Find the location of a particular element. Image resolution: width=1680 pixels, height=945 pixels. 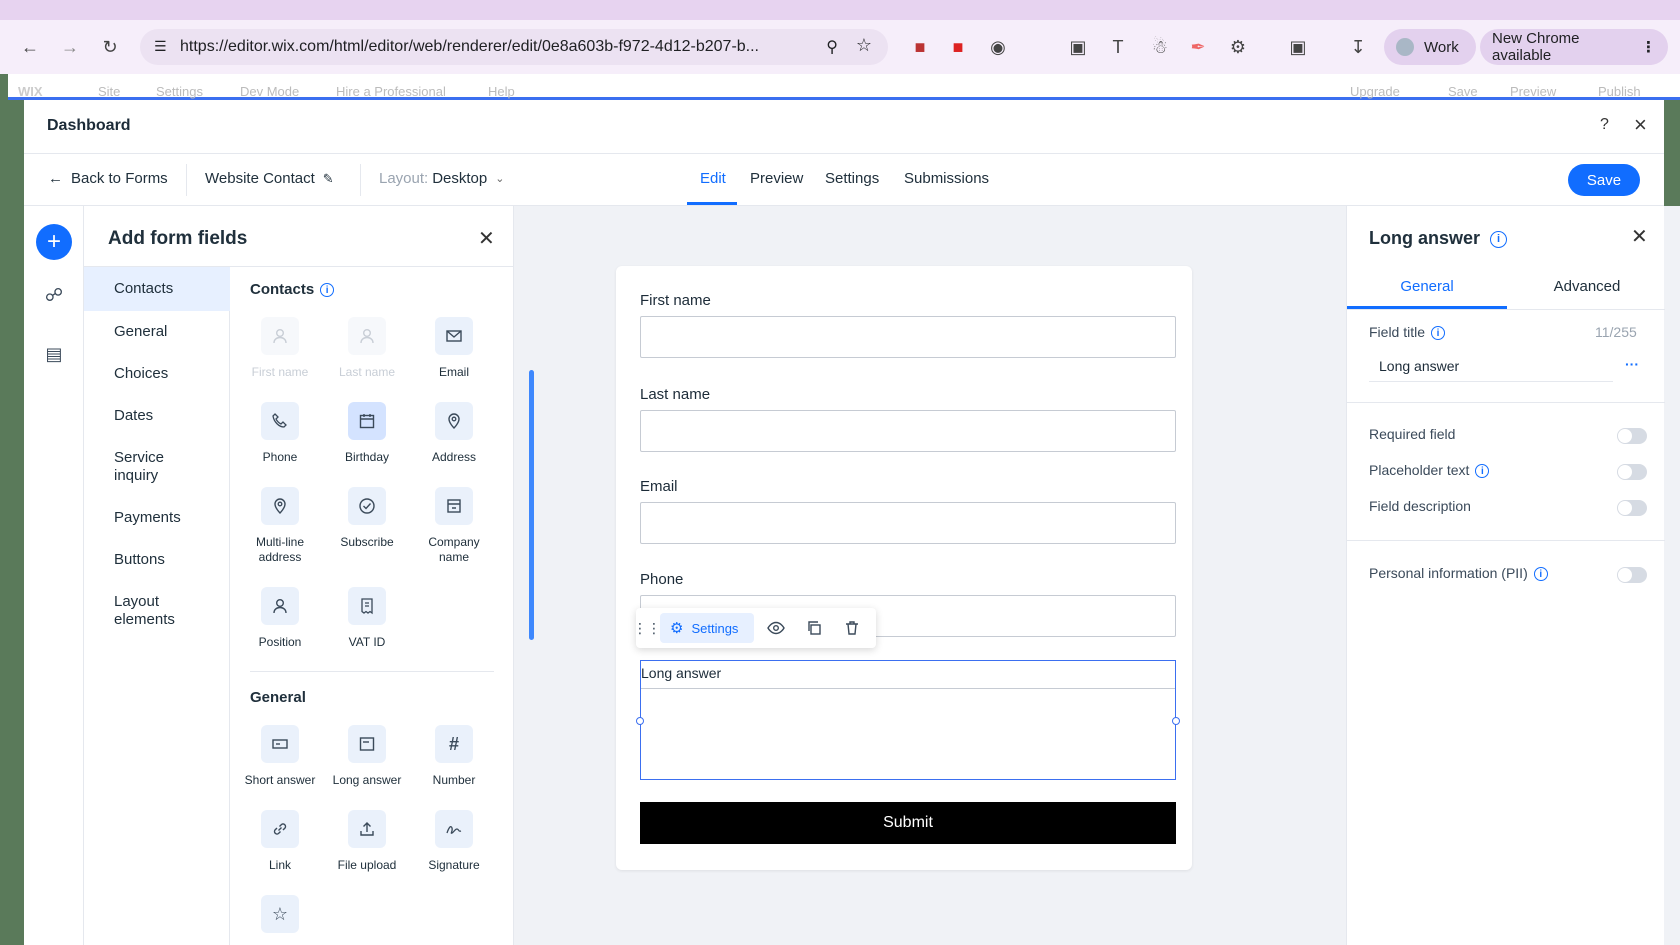

tile-number: # Number is located at coordinates (454, 756).